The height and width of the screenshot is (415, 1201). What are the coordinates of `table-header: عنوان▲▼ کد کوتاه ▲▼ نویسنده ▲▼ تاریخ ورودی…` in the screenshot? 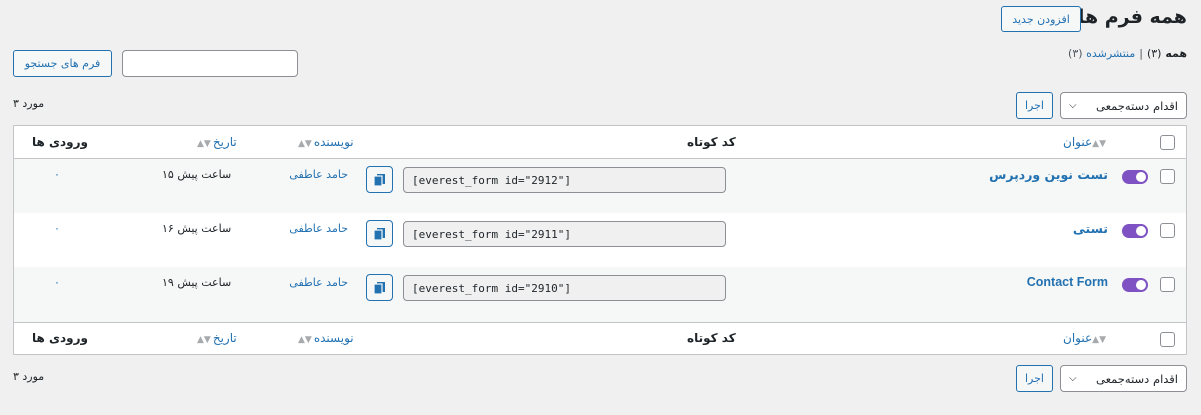 It's located at (600, 142).